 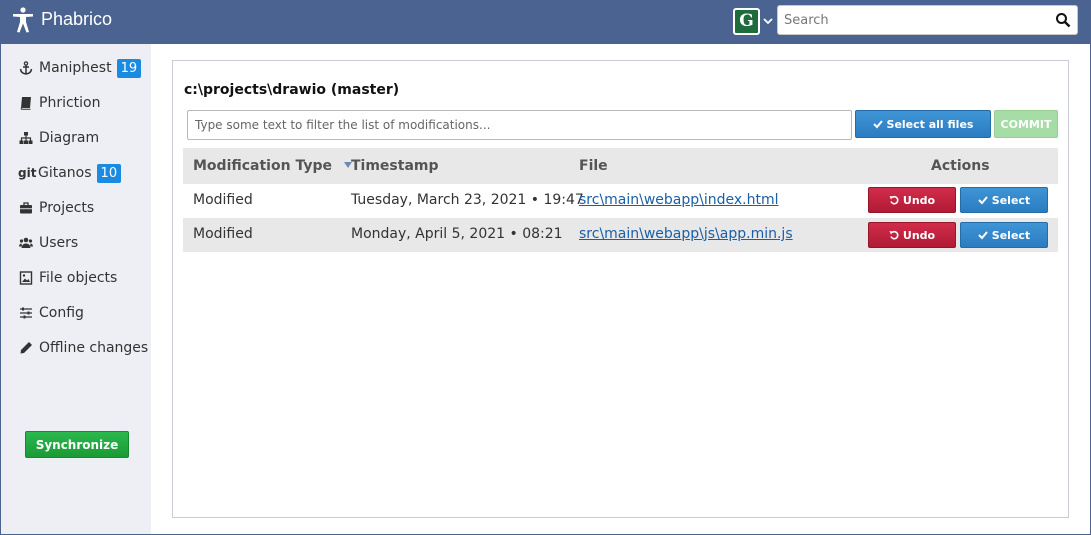 What do you see at coordinates (26, 278) in the screenshot?
I see `image-file-icon` at bounding box center [26, 278].